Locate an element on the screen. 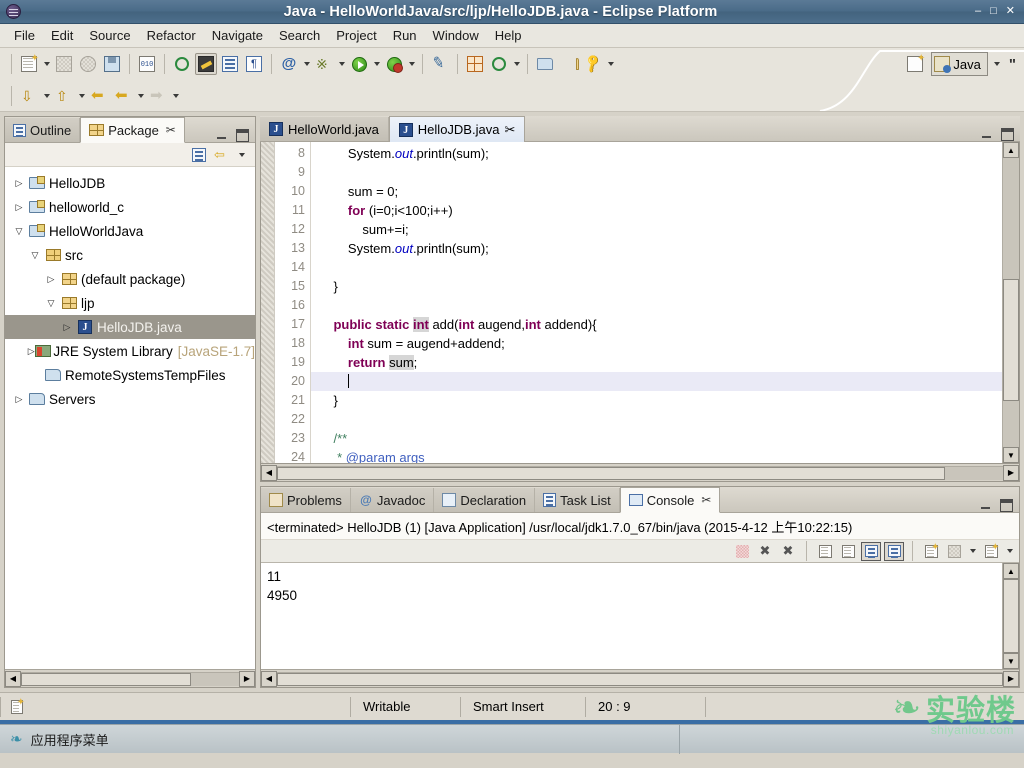 The image size is (1024, 768). menu-run: Run is located at coordinates (405, 35).